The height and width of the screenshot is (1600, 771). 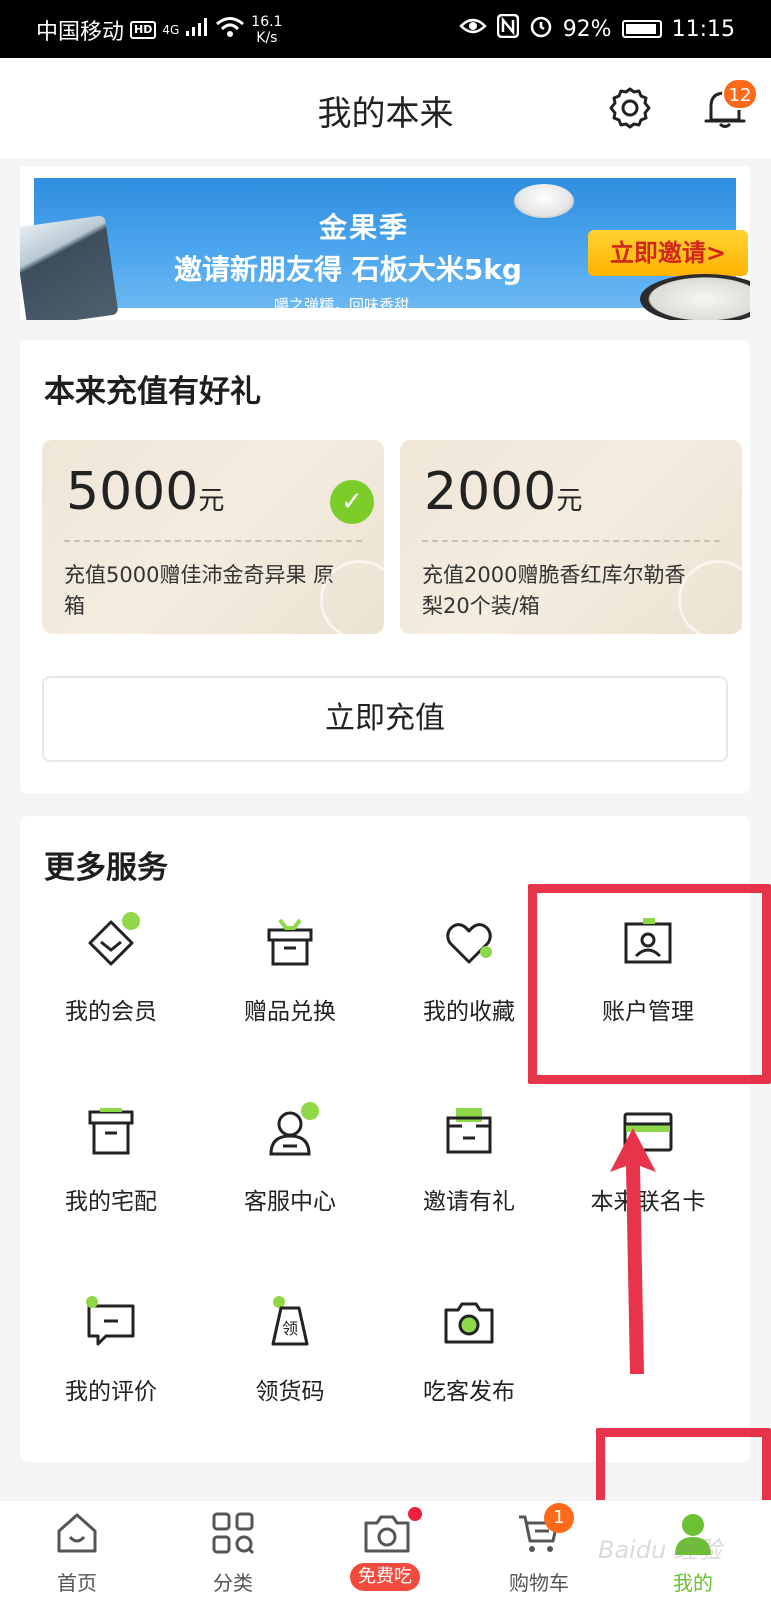 What do you see at coordinates (469, 1133) in the screenshot?
I see `invite-envelope-icon` at bounding box center [469, 1133].